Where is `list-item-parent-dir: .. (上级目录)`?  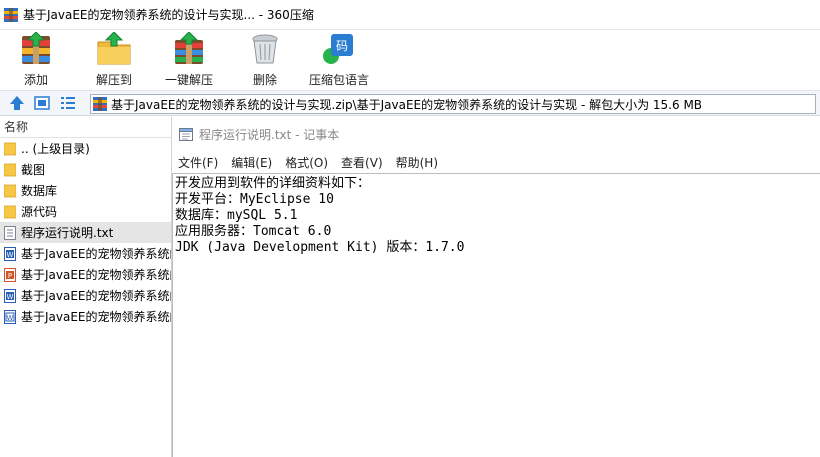
list-item-parent-dir: .. (上级目录) is located at coordinates (85, 148).